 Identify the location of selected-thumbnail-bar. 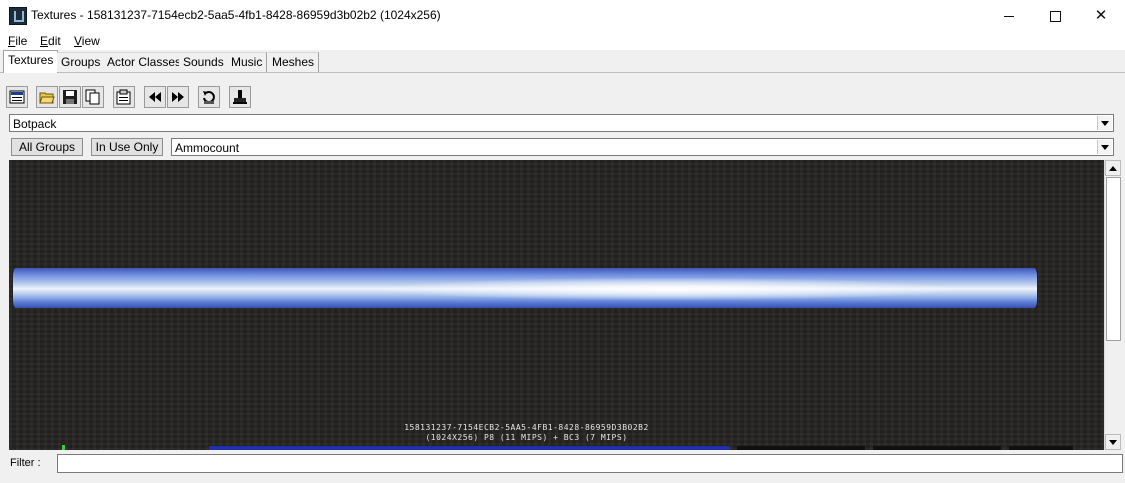
(469, 448).